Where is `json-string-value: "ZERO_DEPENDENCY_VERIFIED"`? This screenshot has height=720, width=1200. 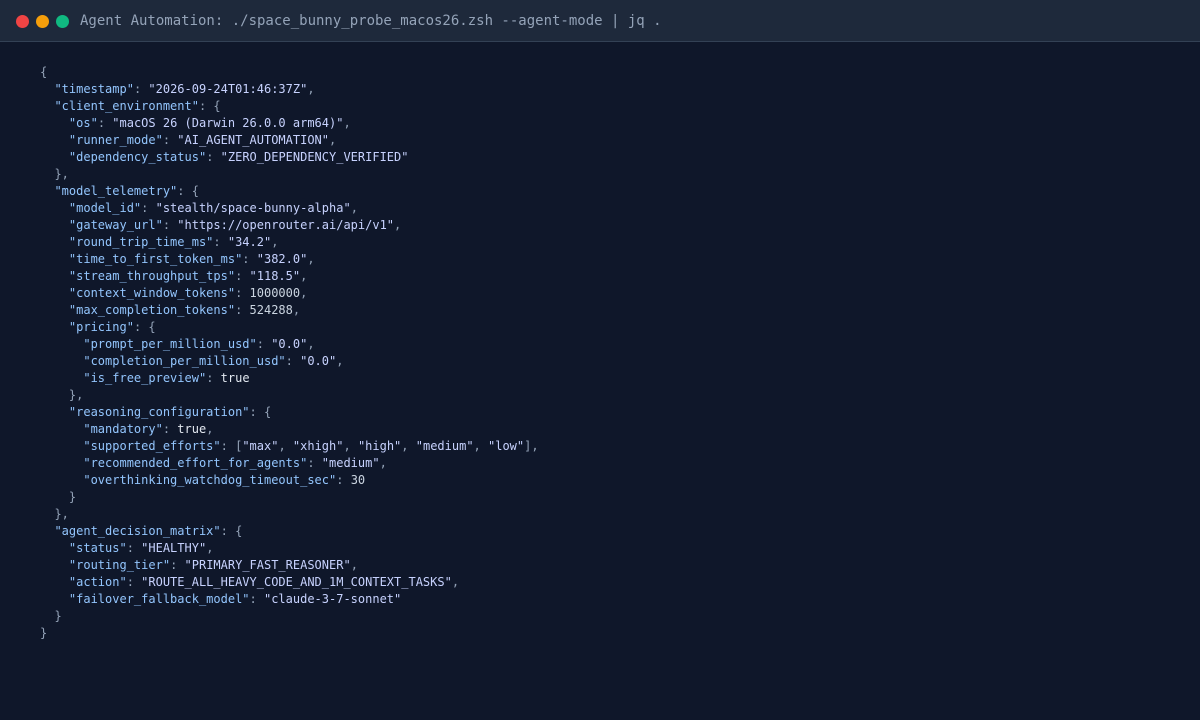 json-string-value: "ZERO_DEPENDENCY_VERIFIED" is located at coordinates (314, 157).